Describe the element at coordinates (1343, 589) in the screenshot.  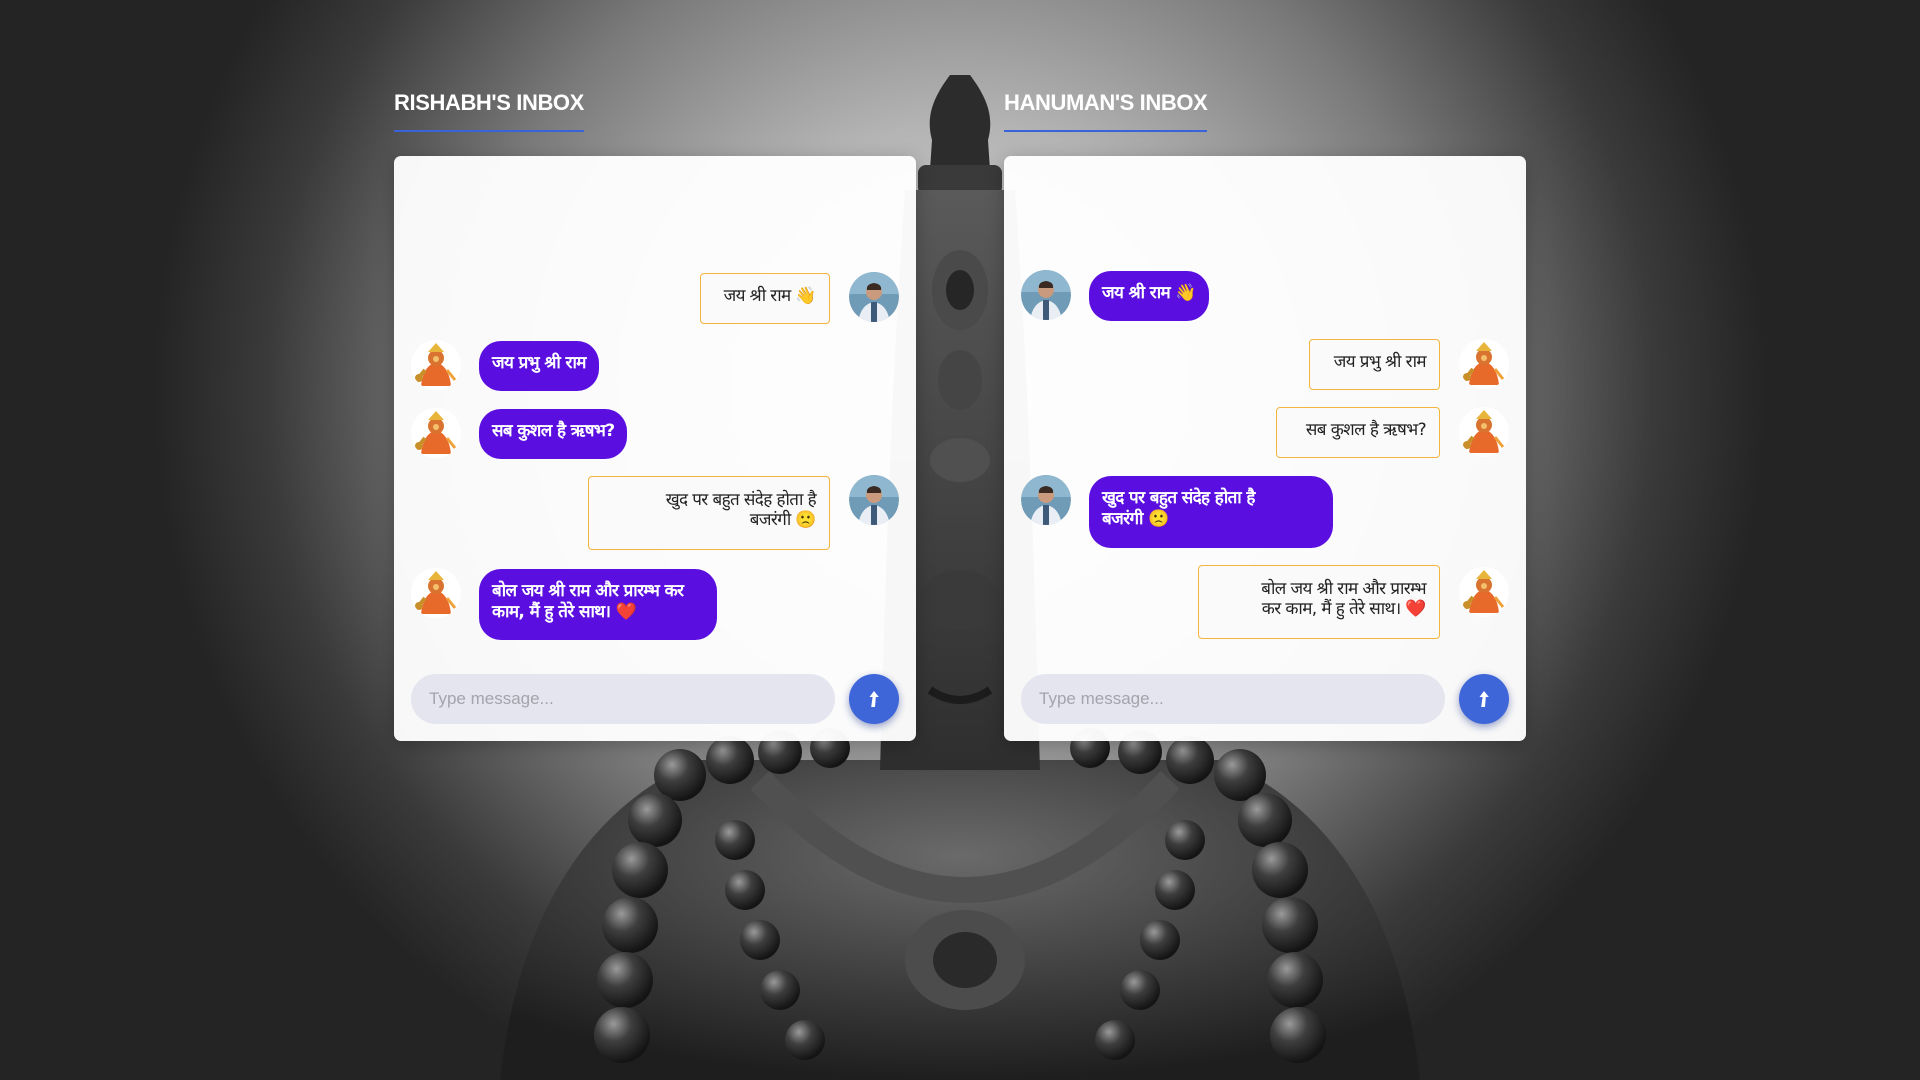
I see `message-text: बोल जय श्री राम और प्रारम्भ` at that location.